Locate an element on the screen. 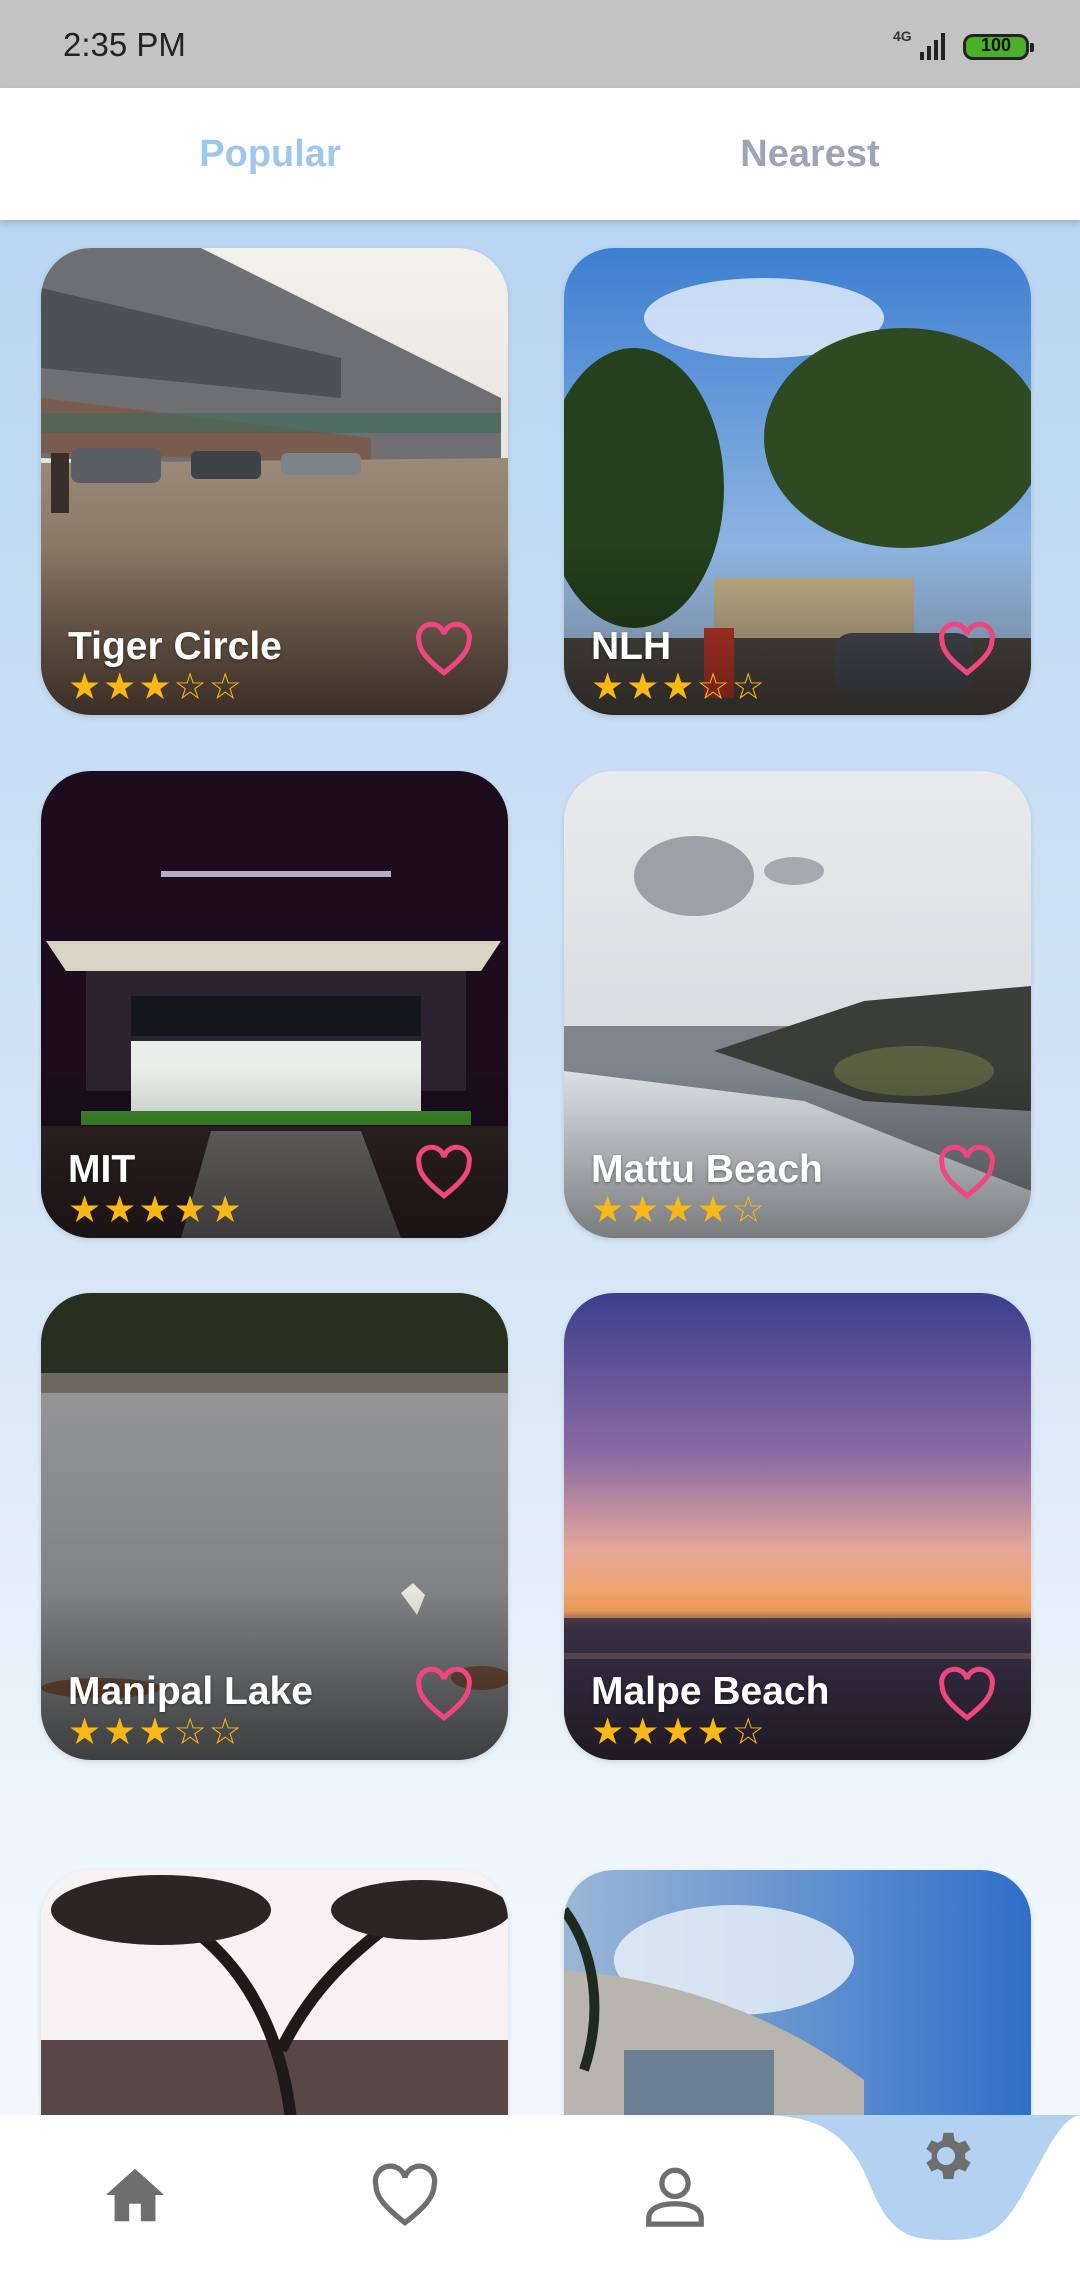 Image resolution: width=1080 pixels, height=2280 pixels. place-name: Tiger Circle is located at coordinates (175, 646).